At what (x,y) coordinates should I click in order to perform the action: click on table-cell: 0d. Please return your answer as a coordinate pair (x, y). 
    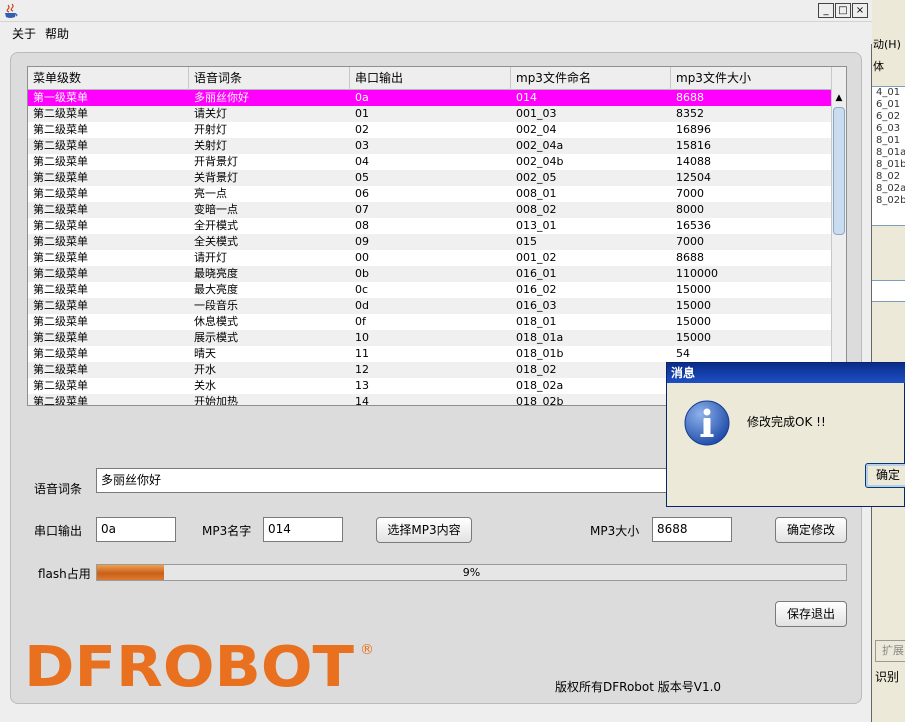
    Looking at the image, I should click on (362, 305).